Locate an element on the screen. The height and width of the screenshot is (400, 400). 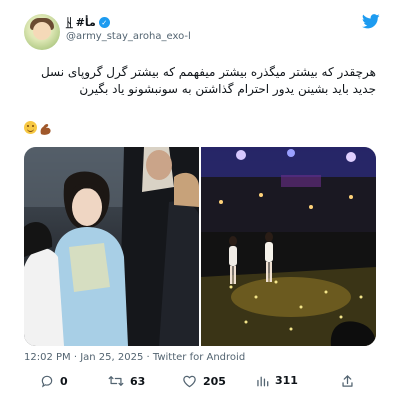
reply-icon is located at coordinates (47, 381).